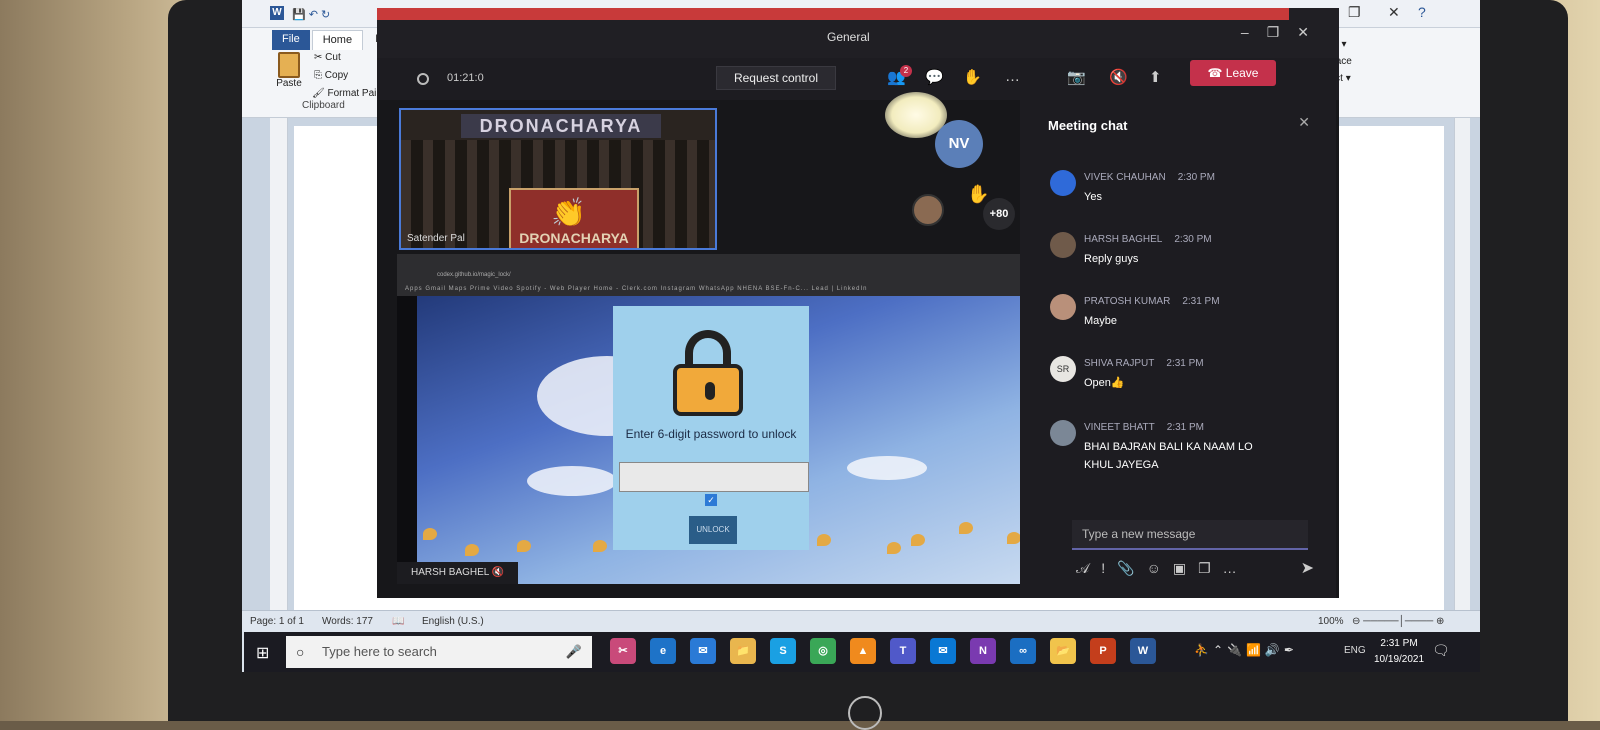  What do you see at coordinates (1307, 568) in the screenshot?
I see `send-icon: ➤` at bounding box center [1307, 568].